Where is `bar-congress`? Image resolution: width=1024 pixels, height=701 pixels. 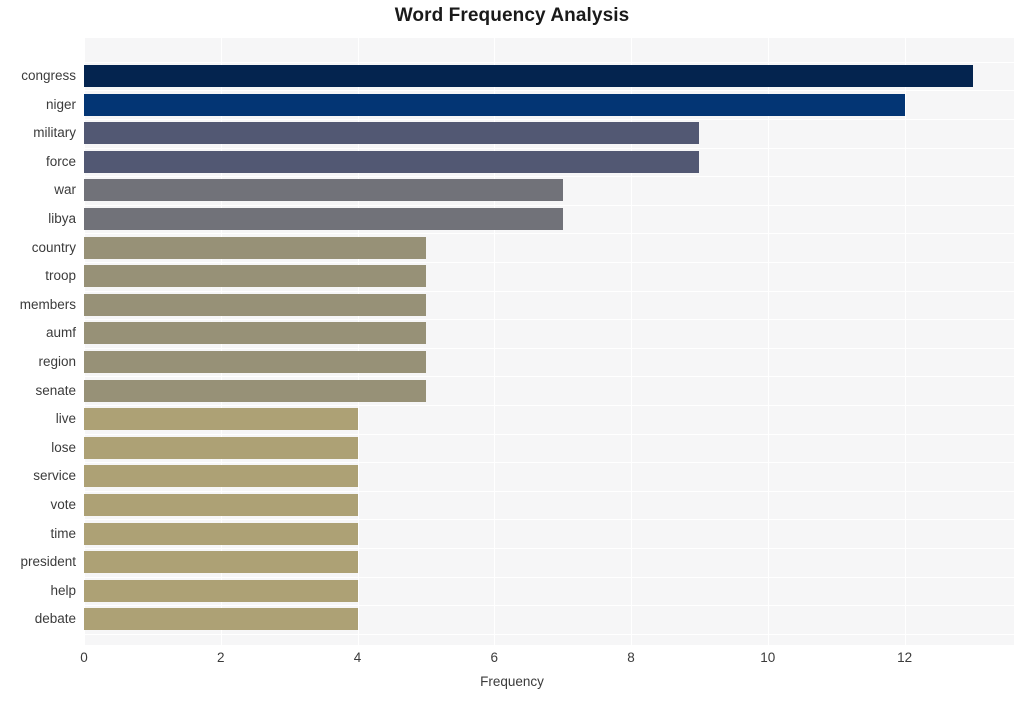
bar-congress is located at coordinates (528, 76).